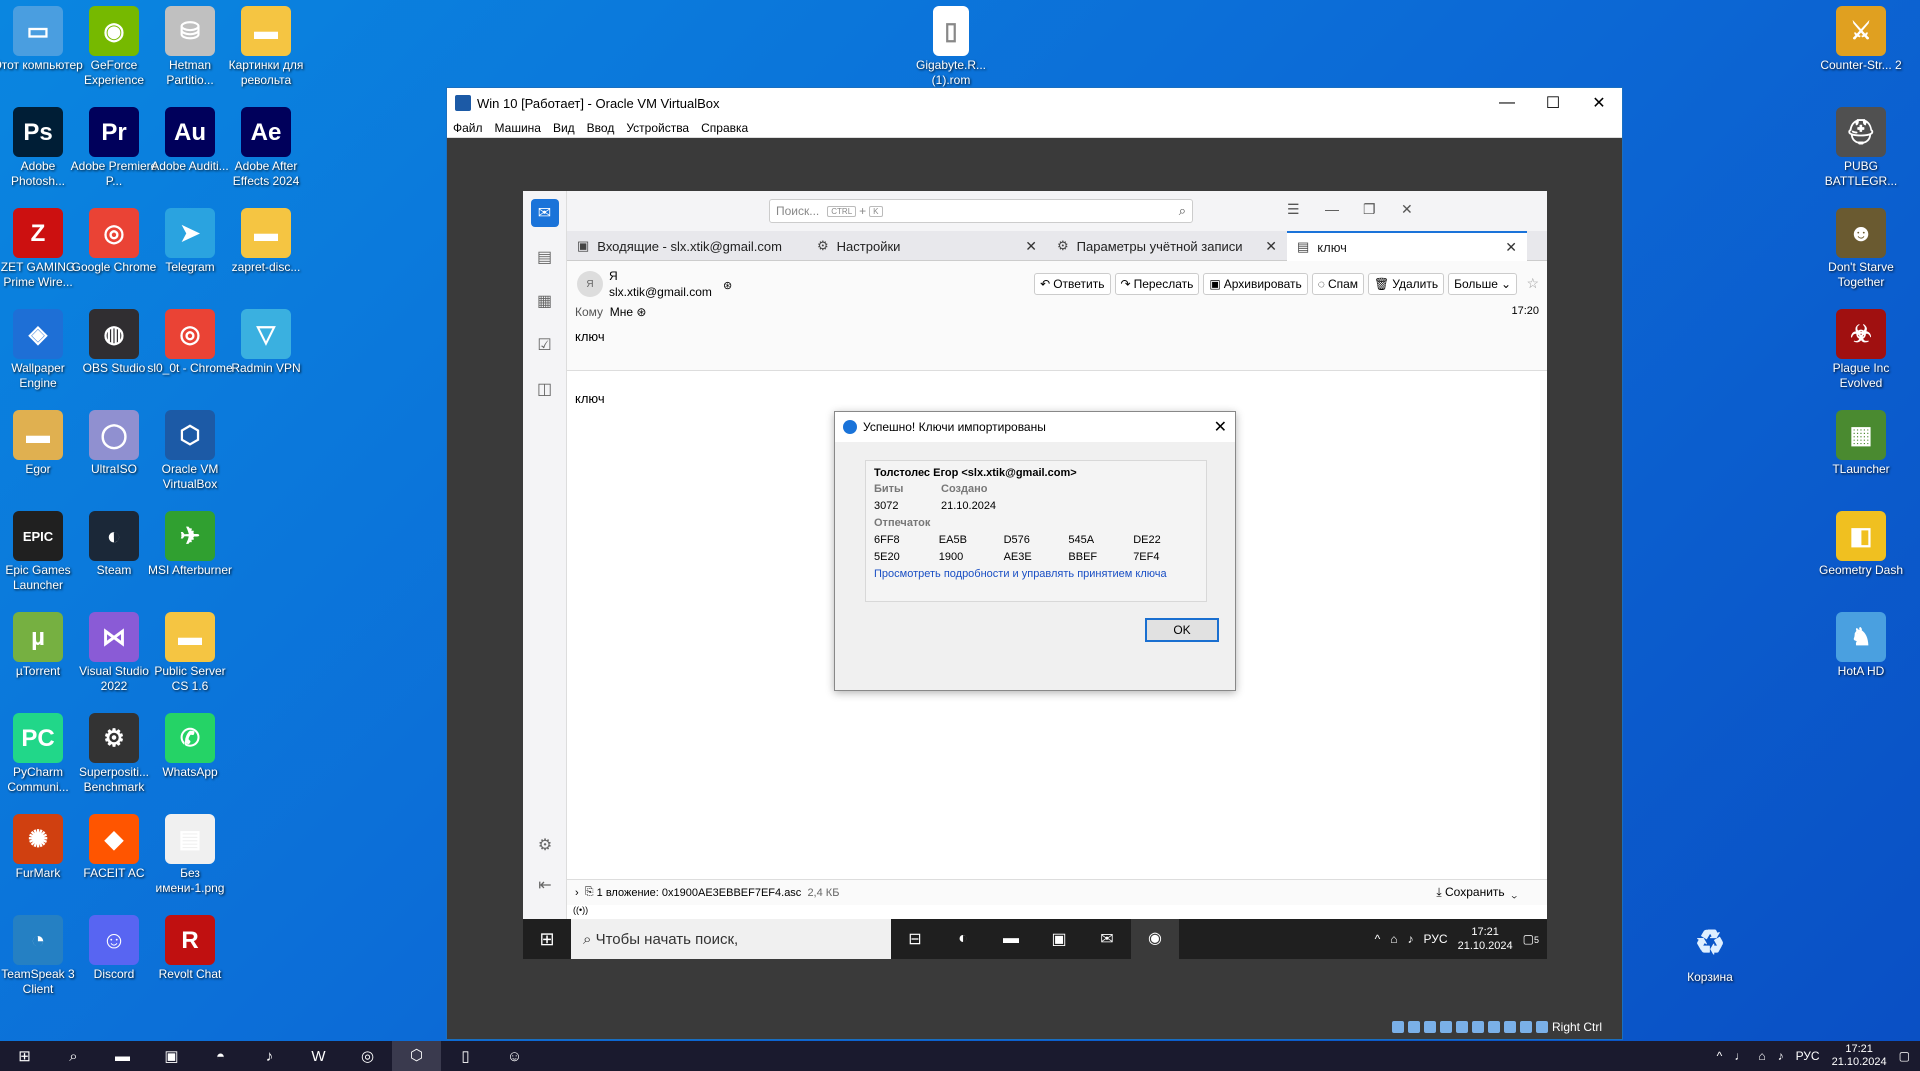 This screenshot has height=1071, width=1920. What do you see at coordinates (1477, 1027) in the screenshot?
I see `shared-folder-icon` at bounding box center [1477, 1027].